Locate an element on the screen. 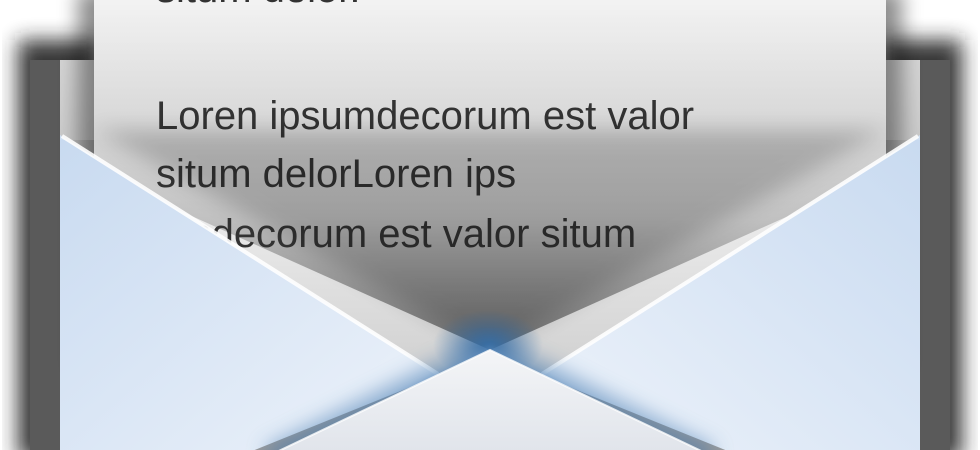 This screenshot has width=980, height=450. letter-line-top: situm delor. is located at coordinates (258, 5).